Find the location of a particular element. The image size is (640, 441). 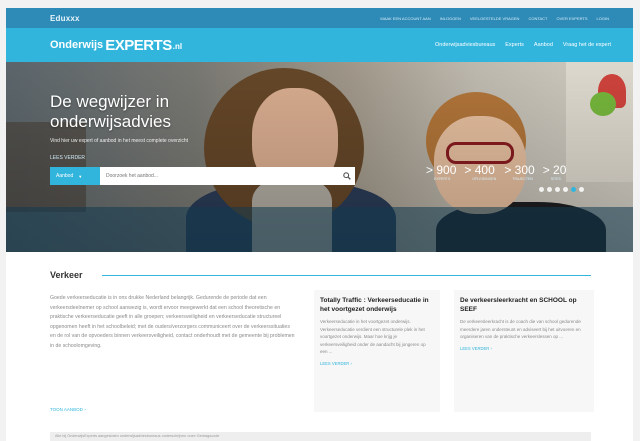

stat-number: > 20 is located at coordinates (554, 170).